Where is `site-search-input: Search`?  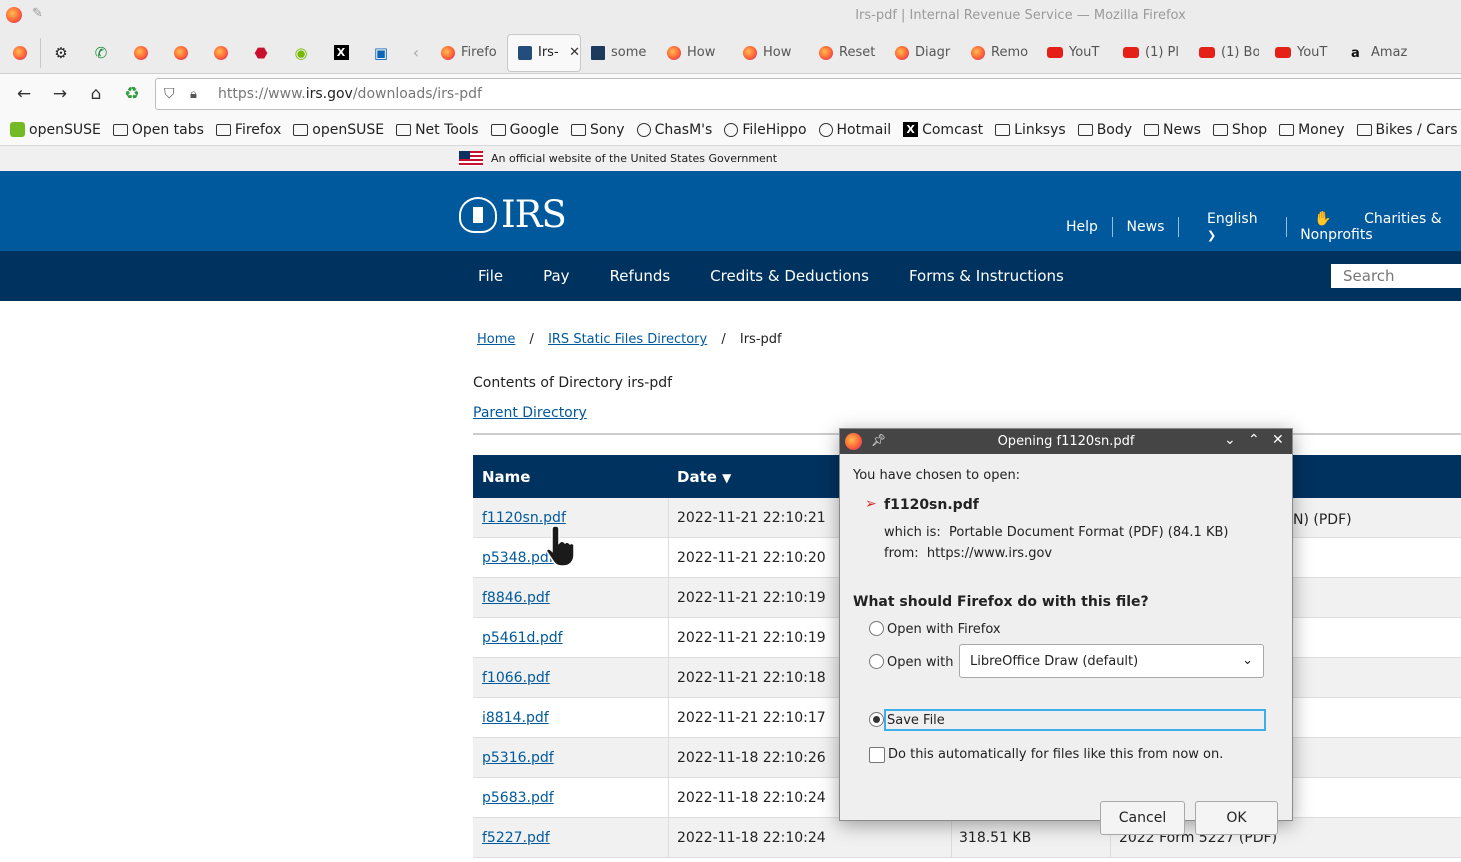
site-search-input: Search is located at coordinates (1396, 276).